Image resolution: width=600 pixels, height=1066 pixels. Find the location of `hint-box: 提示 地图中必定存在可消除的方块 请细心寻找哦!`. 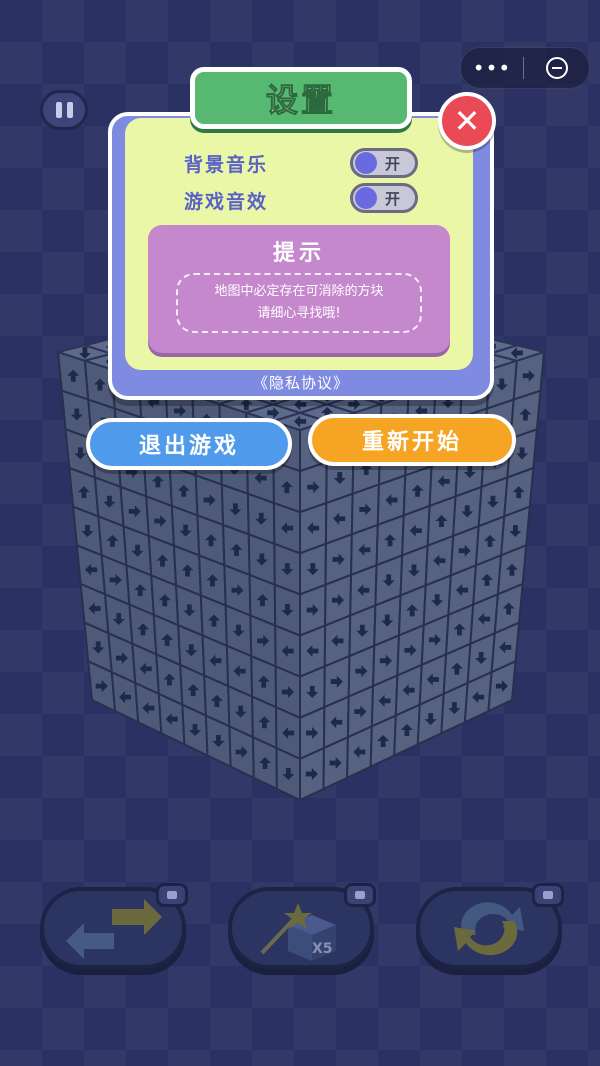

hint-box: 提示 地图中必定存在可消除的方块 请细心寻找哦! is located at coordinates (299, 289).